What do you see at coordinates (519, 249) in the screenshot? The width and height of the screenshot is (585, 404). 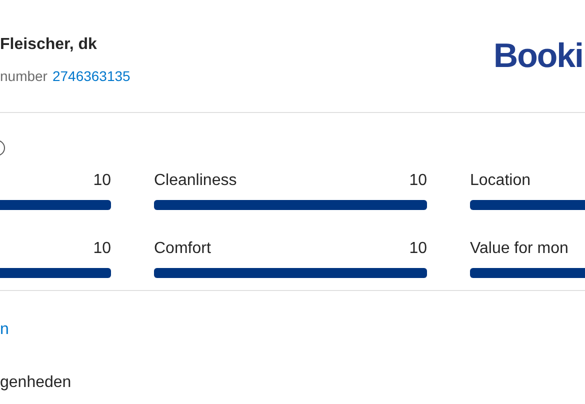 I see `category-label: Value for mon` at bounding box center [519, 249].